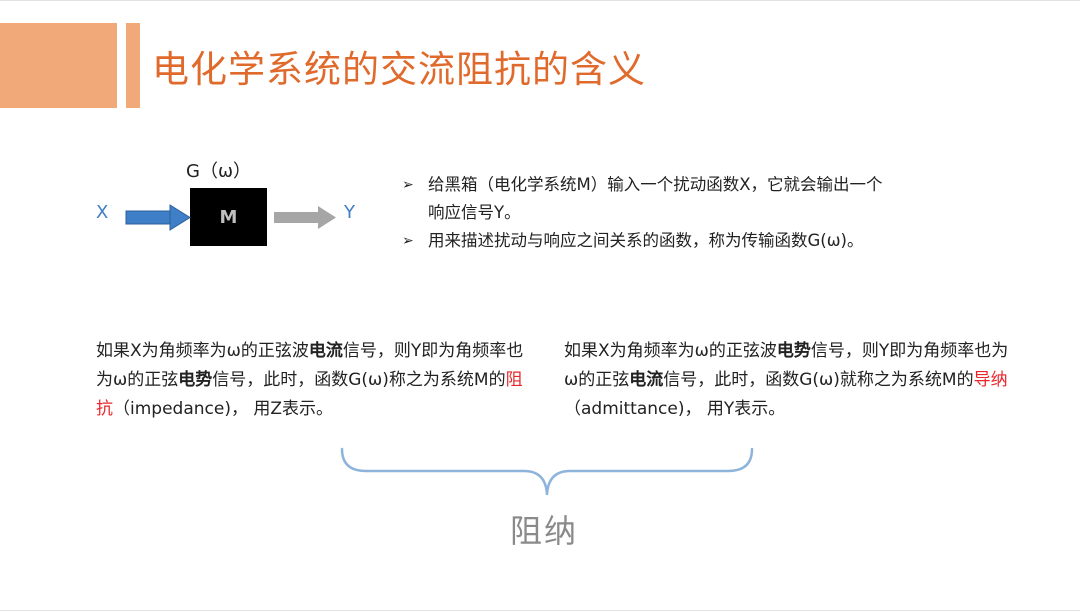 The height and width of the screenshot is (611, 1080). What do you see at coordinates (305, 217) in the screenshot?
I see `output-arrow-icon` at bounding box center [305, 217].